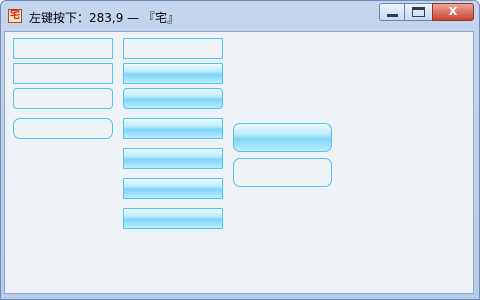 Image resolution: width=480 pixels, height=300 pixels. Describe the element at coordinates (392, 12) in the screenshot. I see `minimize-button` at that location.